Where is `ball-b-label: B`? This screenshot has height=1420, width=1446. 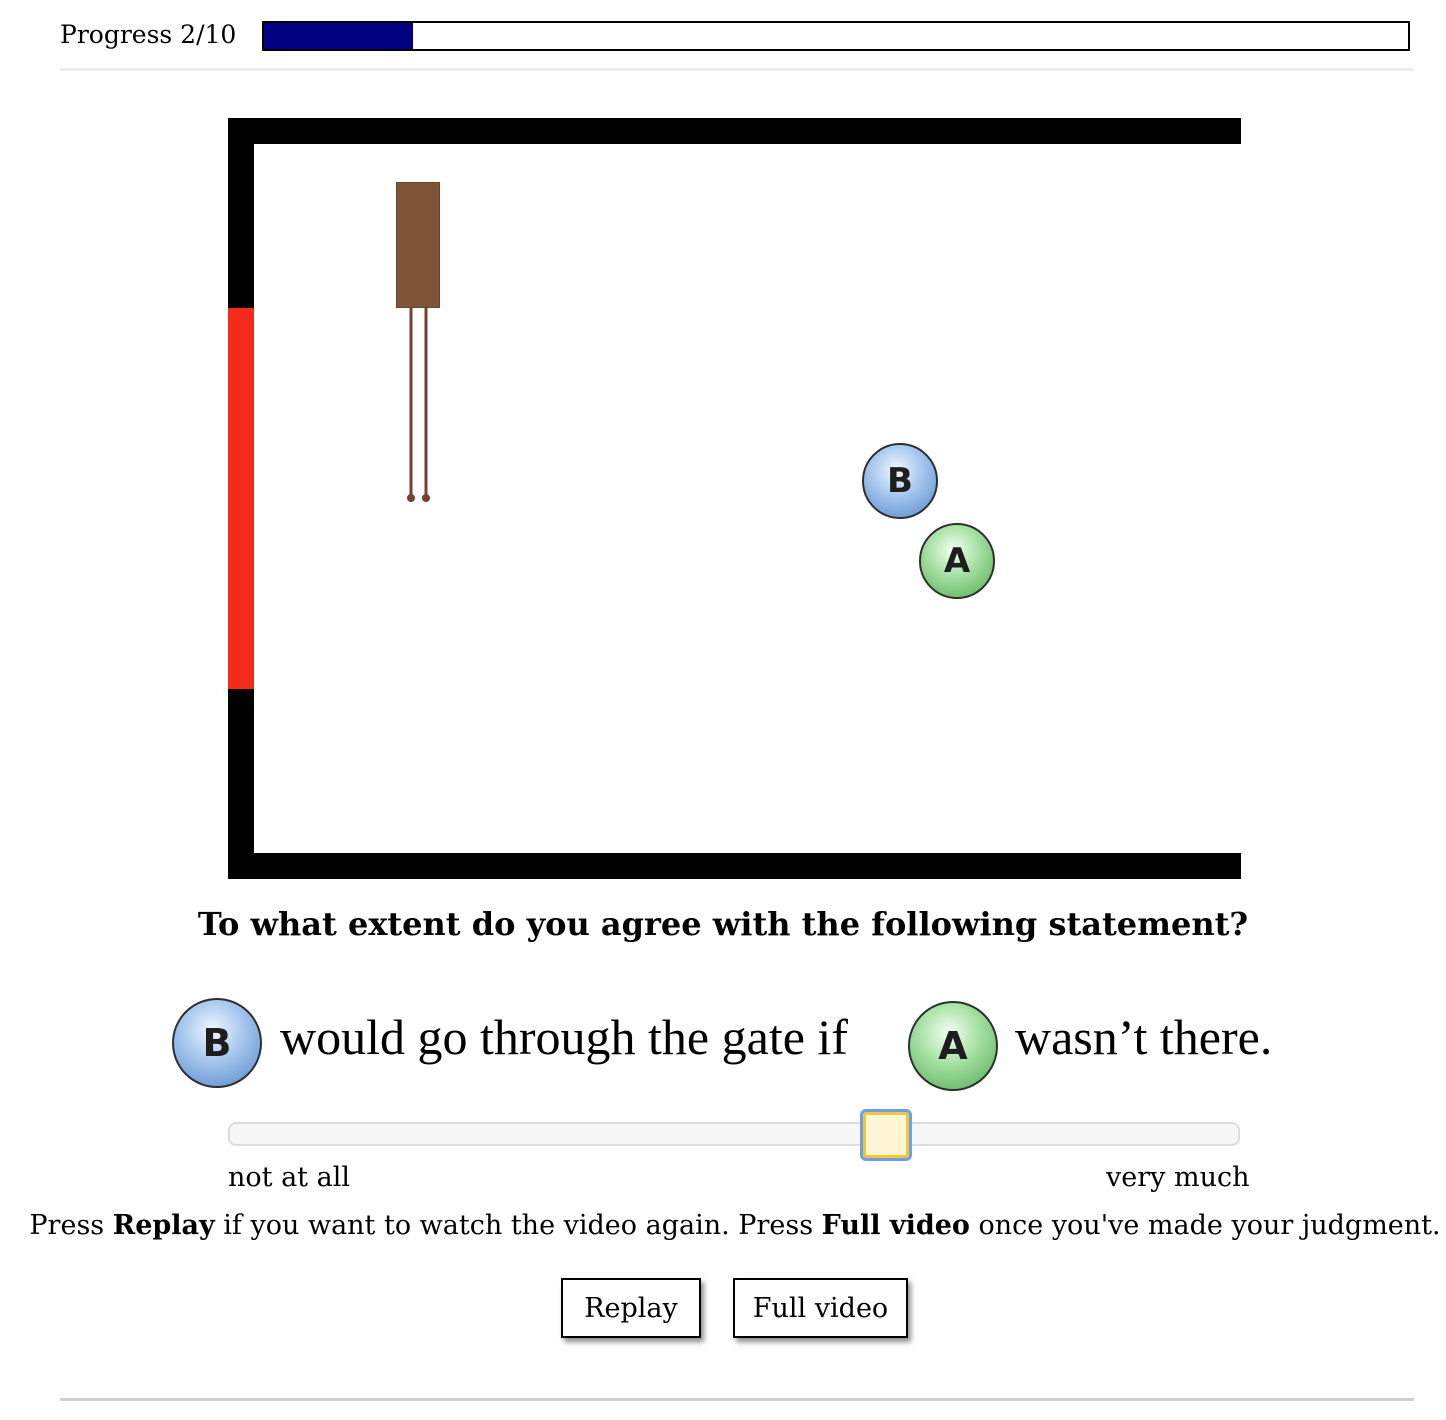
ball-b-label: B is located at coordinates (900, 481).